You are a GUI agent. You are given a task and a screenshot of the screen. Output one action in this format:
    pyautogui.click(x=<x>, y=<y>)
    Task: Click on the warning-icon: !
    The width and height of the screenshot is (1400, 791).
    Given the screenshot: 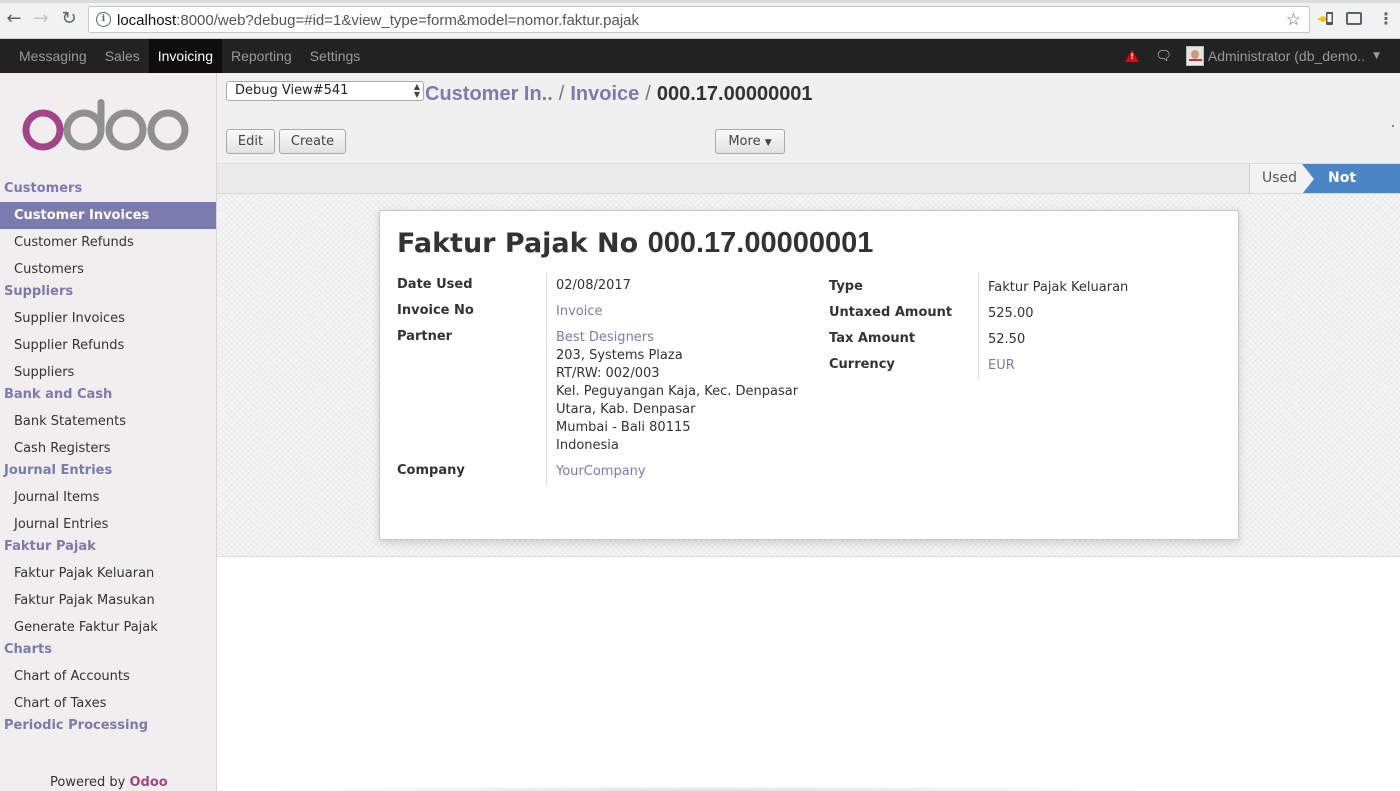 What is the action you would take?
    pyautogui.click(x=1132, y=56)
    